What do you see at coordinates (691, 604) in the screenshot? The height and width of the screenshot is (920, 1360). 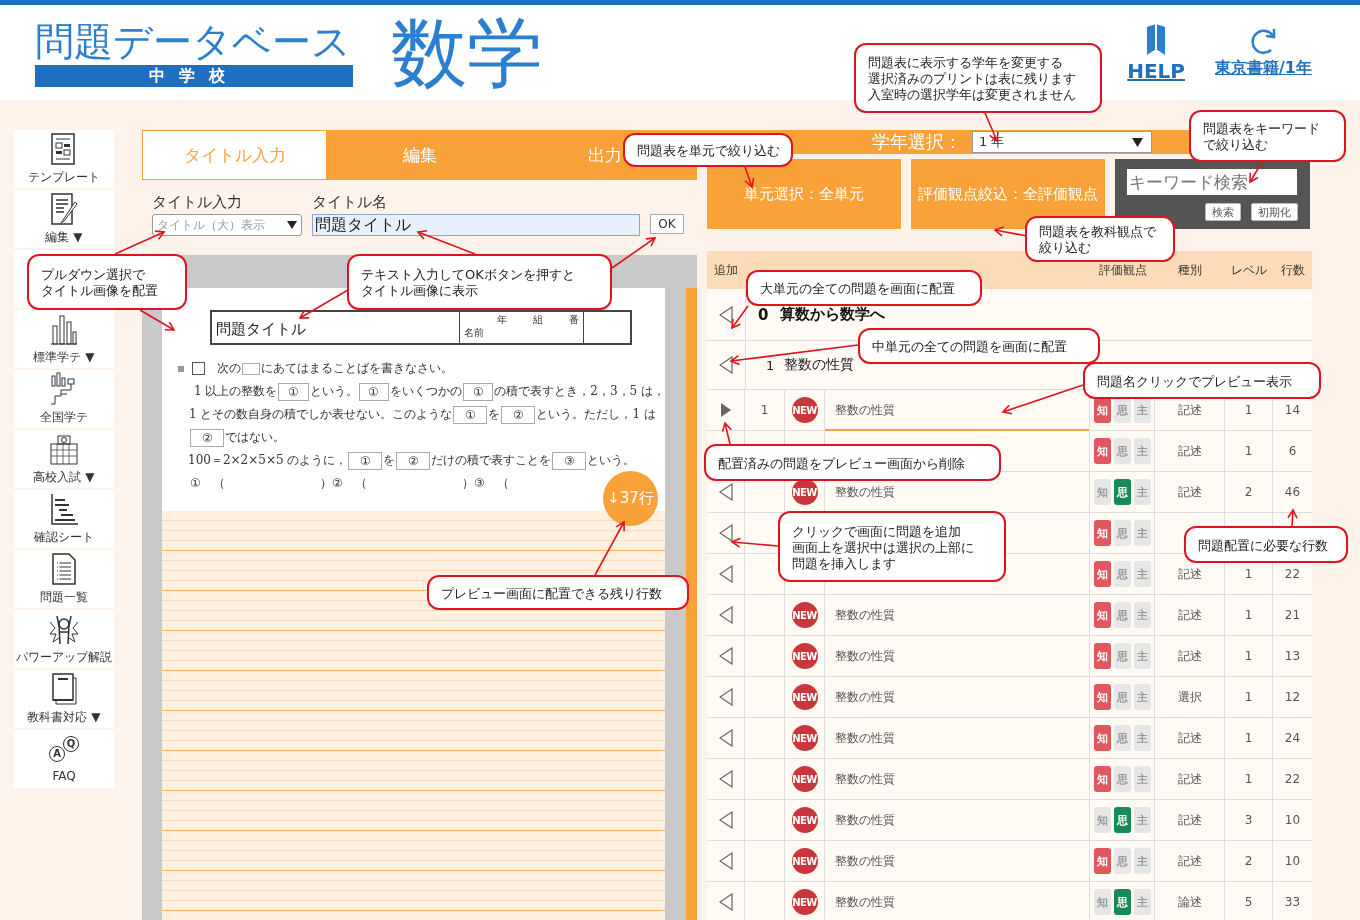 I see `scrollbar` at bounding box center [691, 604].